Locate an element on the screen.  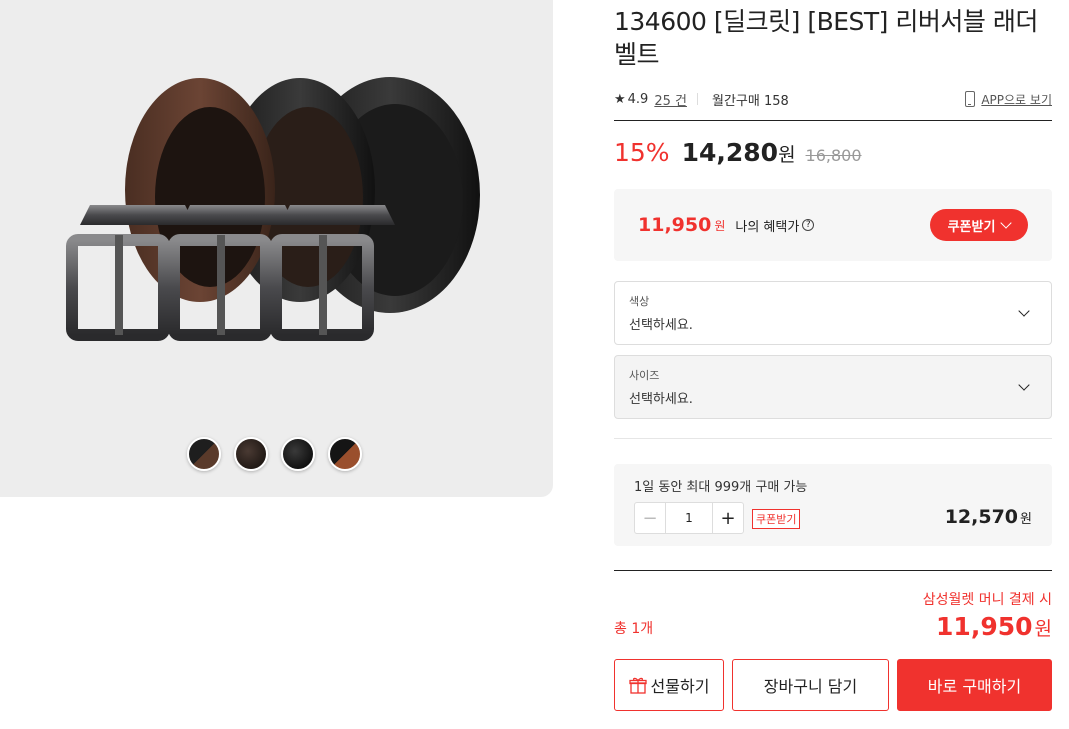
gift-icon is located at coordinates (637, 685).